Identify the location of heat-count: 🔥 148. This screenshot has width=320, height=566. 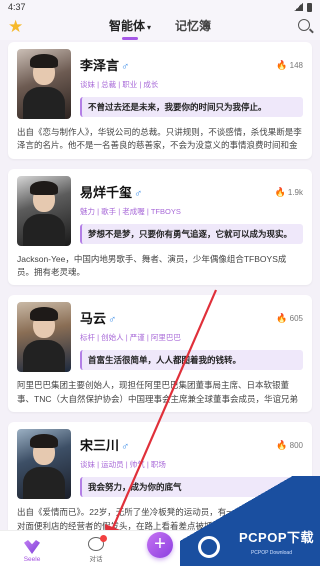
(289, 64).